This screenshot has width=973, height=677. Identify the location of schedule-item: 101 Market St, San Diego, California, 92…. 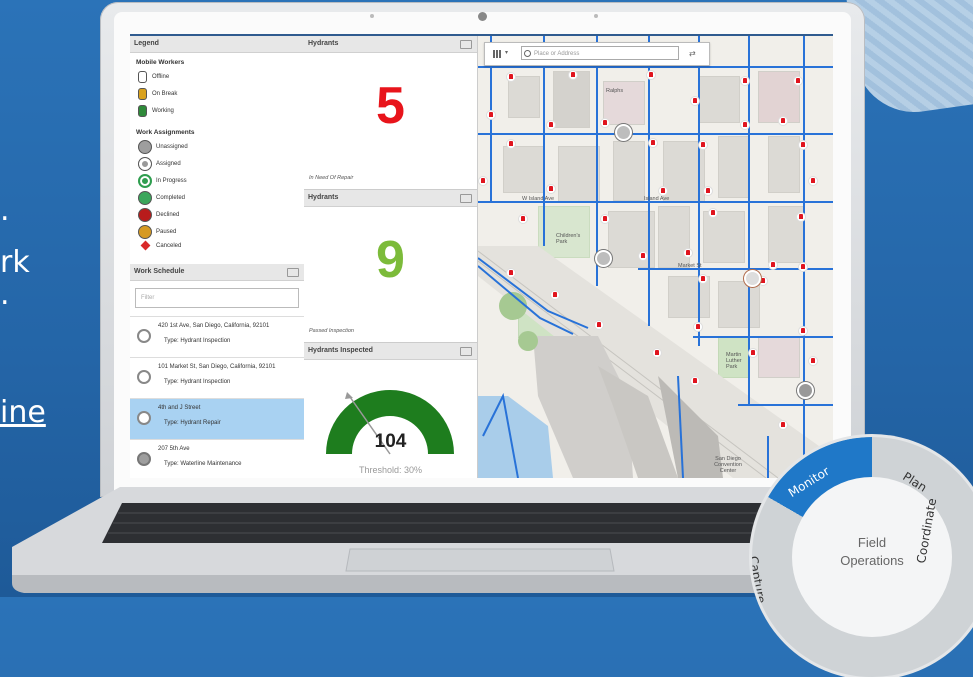
(217, 378).